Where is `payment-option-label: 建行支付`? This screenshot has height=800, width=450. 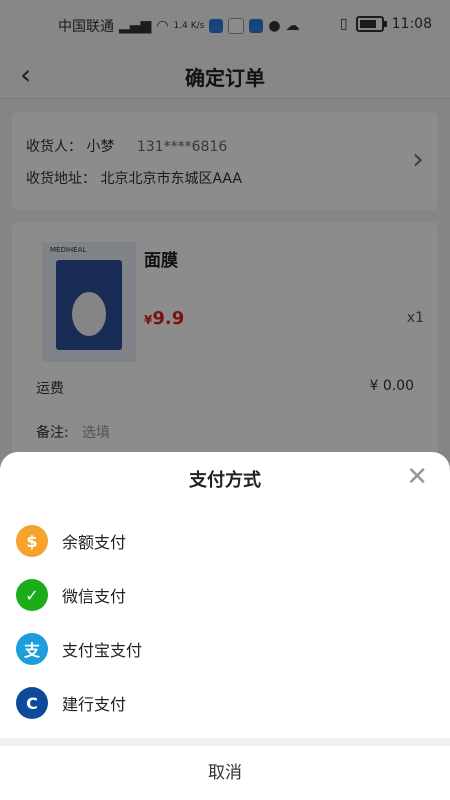
payment-option-label: 建行支付 is located at coordinates (94, 704).